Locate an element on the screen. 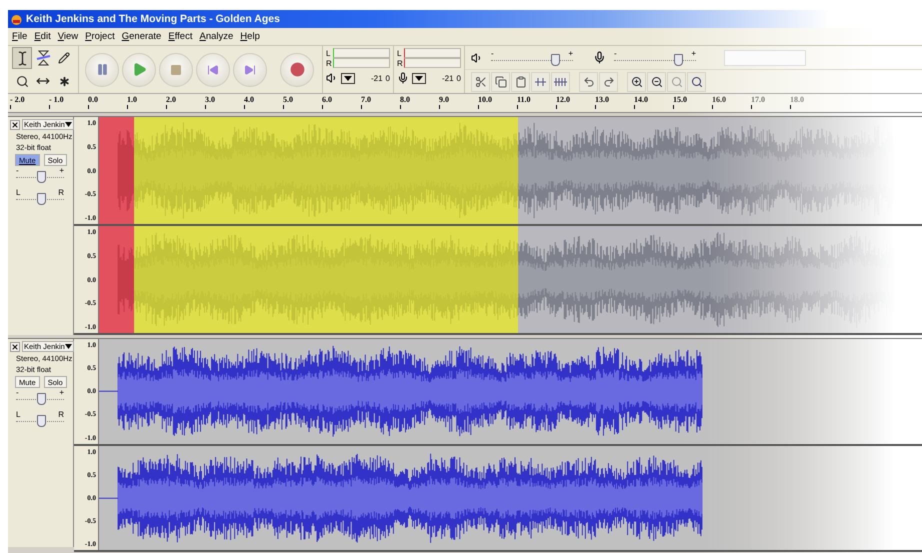 This screenshot has height=553, width=922. dropdown-field is located at coordinates (765, 58).